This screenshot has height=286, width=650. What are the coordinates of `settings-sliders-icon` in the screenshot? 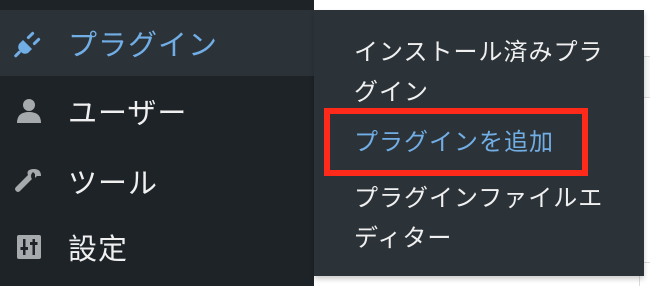 It's located at (29, 247).